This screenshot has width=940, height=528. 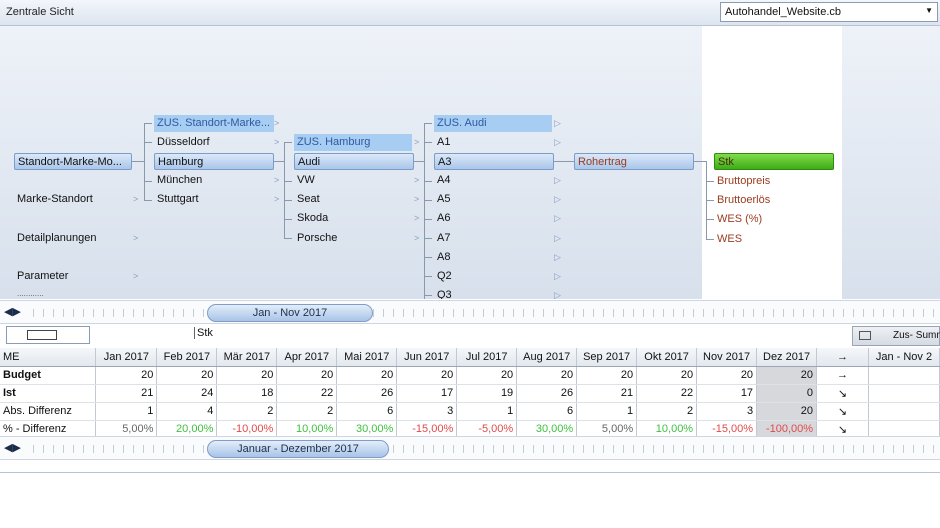 I want to click on tree-node-stk: Stk, so click(x=774, y=161).